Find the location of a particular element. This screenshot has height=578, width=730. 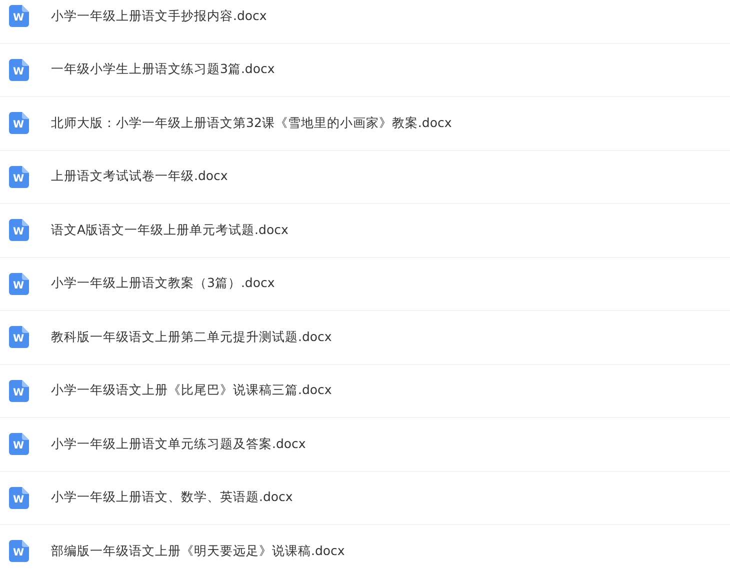

file-name-link: 小学一年级语文上册《比尾巴》说课稿三篇.docx is located at coordinates (191, 391).